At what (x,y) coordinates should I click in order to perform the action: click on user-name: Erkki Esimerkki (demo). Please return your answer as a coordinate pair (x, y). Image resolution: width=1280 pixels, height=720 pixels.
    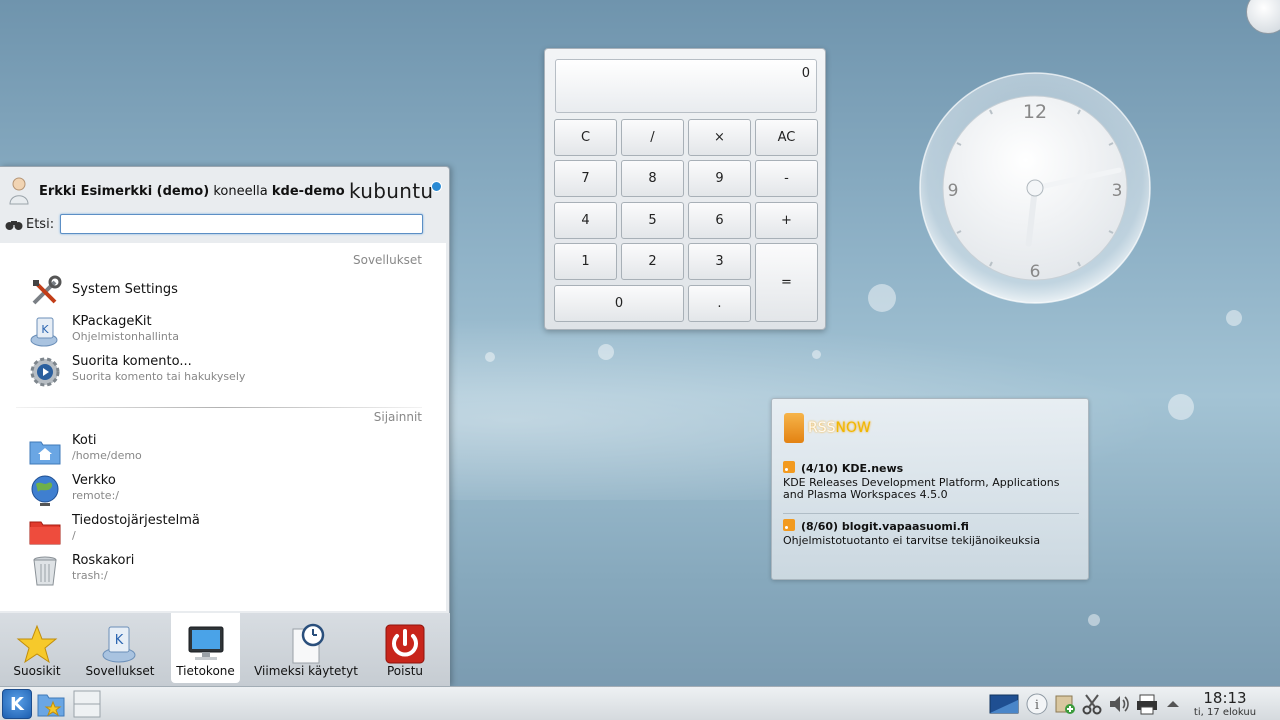
    Looking at the image, I should click on (124, 191).